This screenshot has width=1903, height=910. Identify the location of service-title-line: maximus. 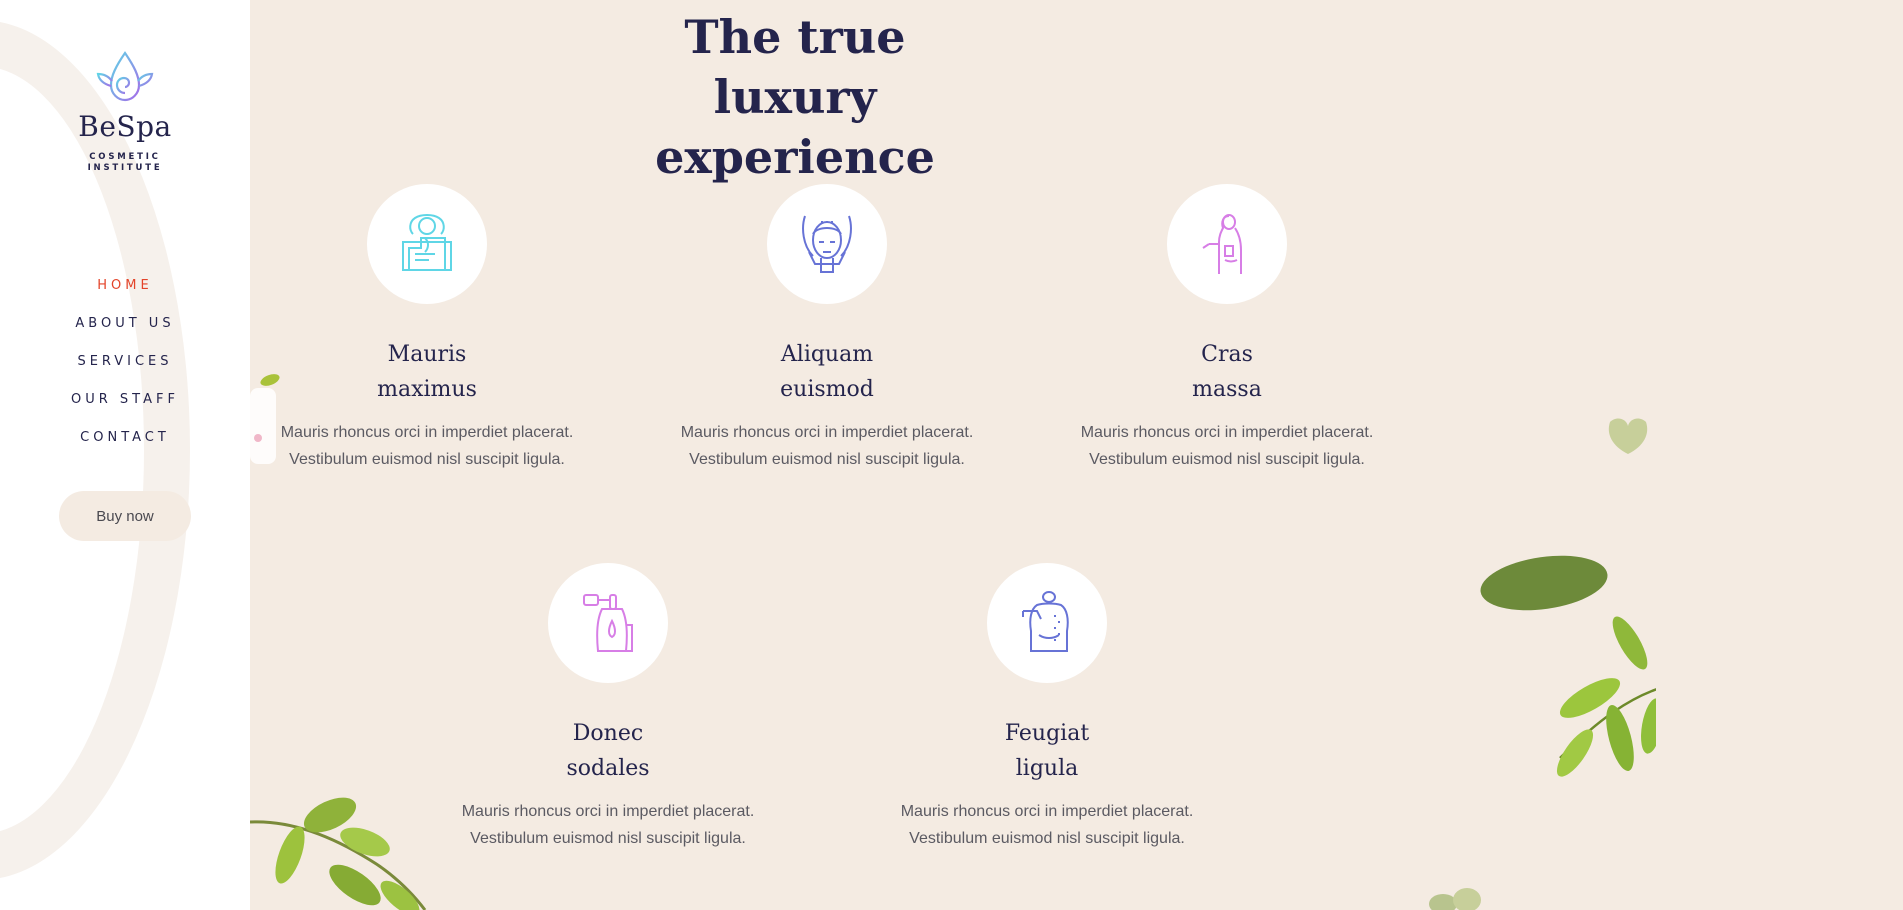
(427, 389).